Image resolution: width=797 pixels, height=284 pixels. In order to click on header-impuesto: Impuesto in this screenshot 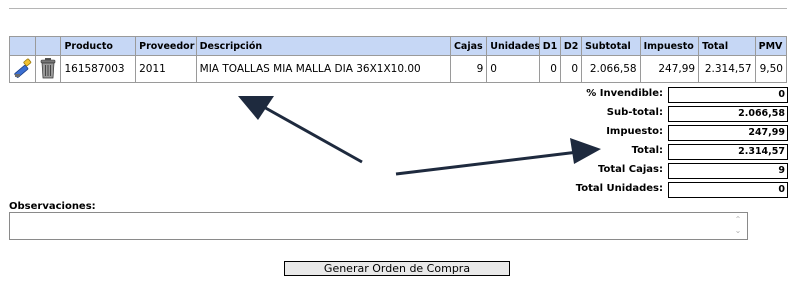, I will do `click(669, 46)`.